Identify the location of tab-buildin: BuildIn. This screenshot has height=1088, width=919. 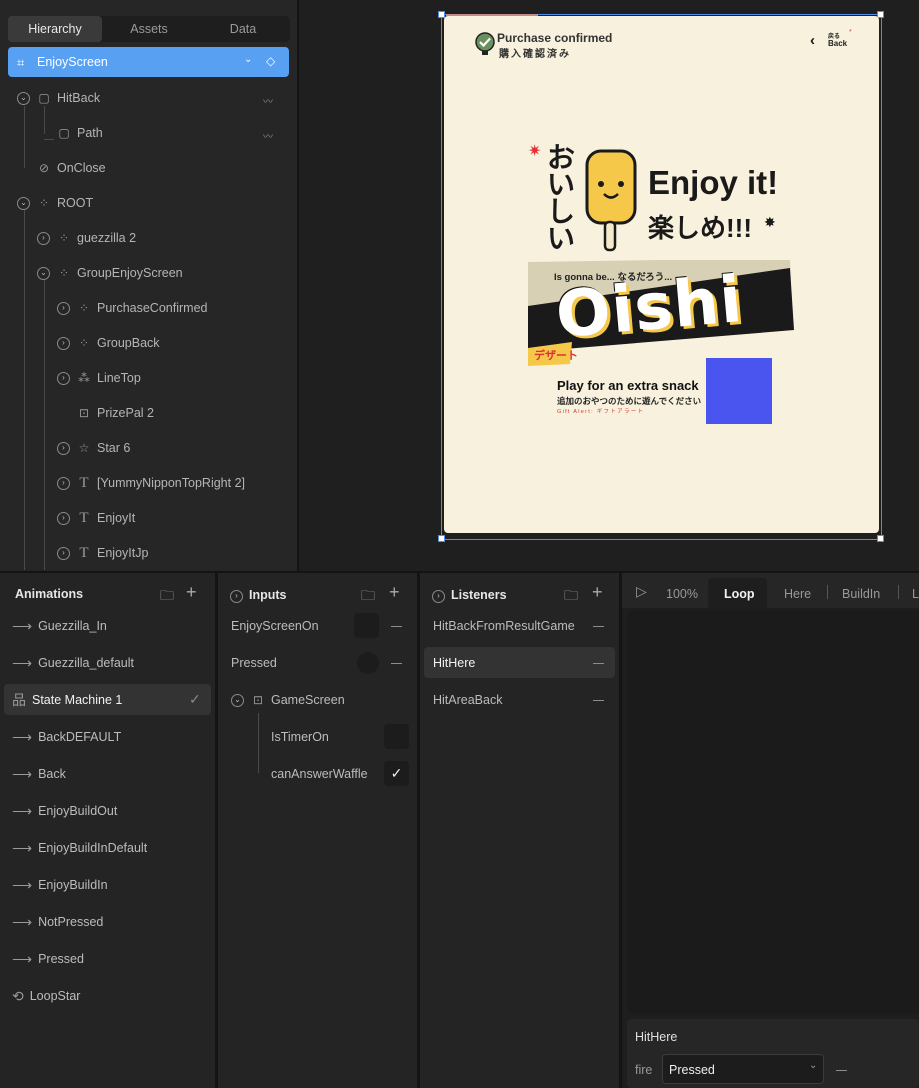
(861, 594).